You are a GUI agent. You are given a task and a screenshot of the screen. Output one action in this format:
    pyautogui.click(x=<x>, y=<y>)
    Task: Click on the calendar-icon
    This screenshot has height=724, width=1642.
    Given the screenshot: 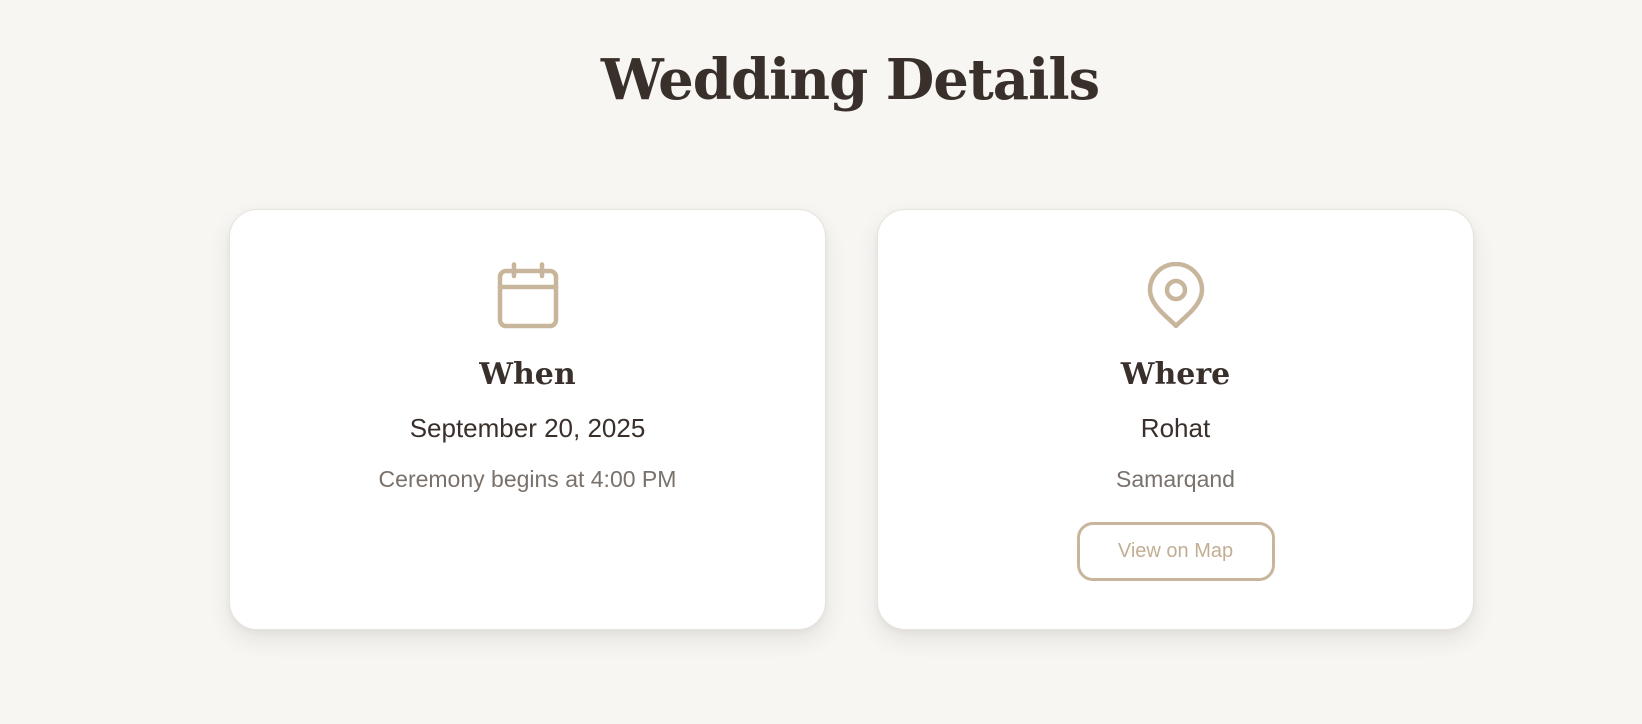 What is the action you would take?
    pyautogui.click(x=528, y=296)
    